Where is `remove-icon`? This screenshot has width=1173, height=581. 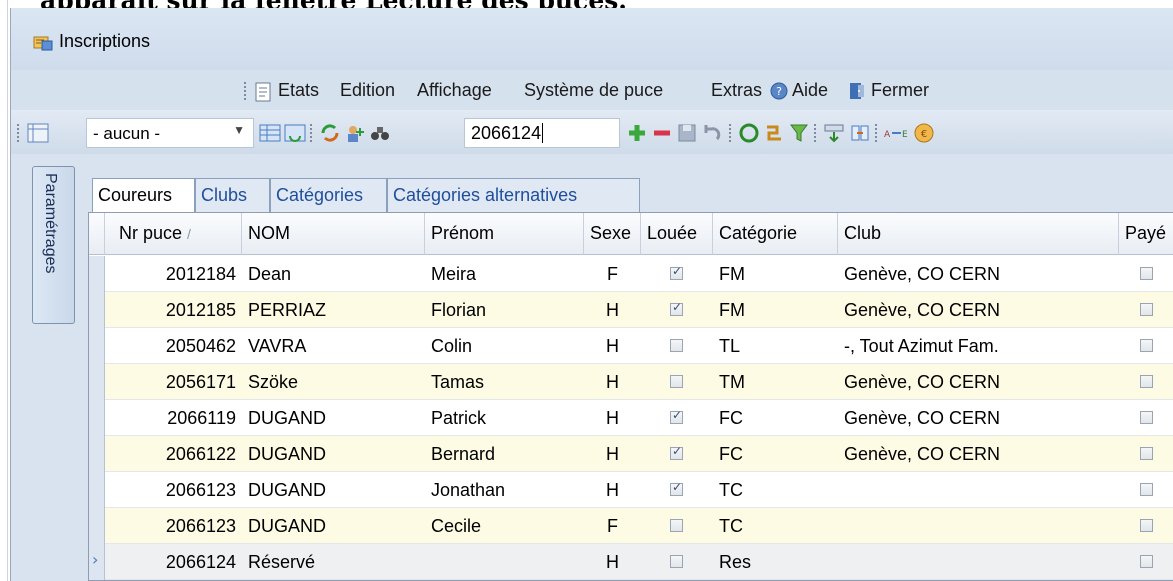 remove-icon is located at coordinates (662, 133).